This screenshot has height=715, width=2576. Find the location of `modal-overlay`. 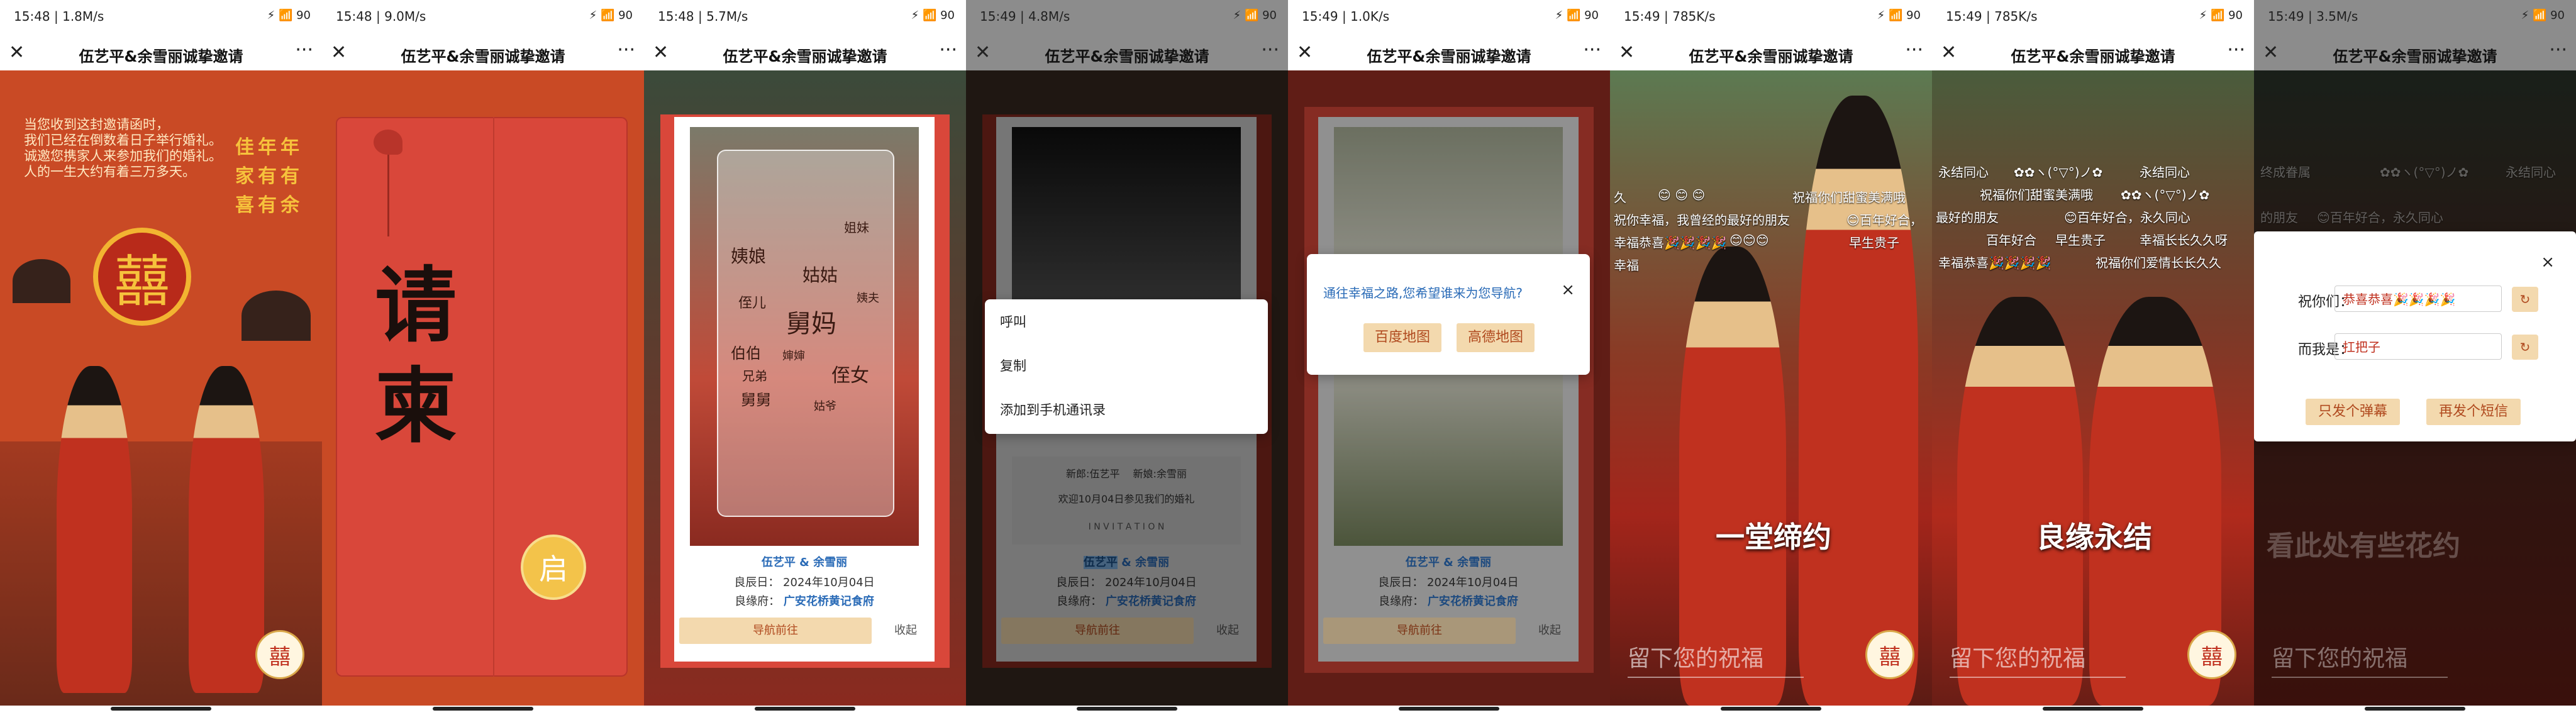

modal-overlay is located at coordinates (1449, 388).